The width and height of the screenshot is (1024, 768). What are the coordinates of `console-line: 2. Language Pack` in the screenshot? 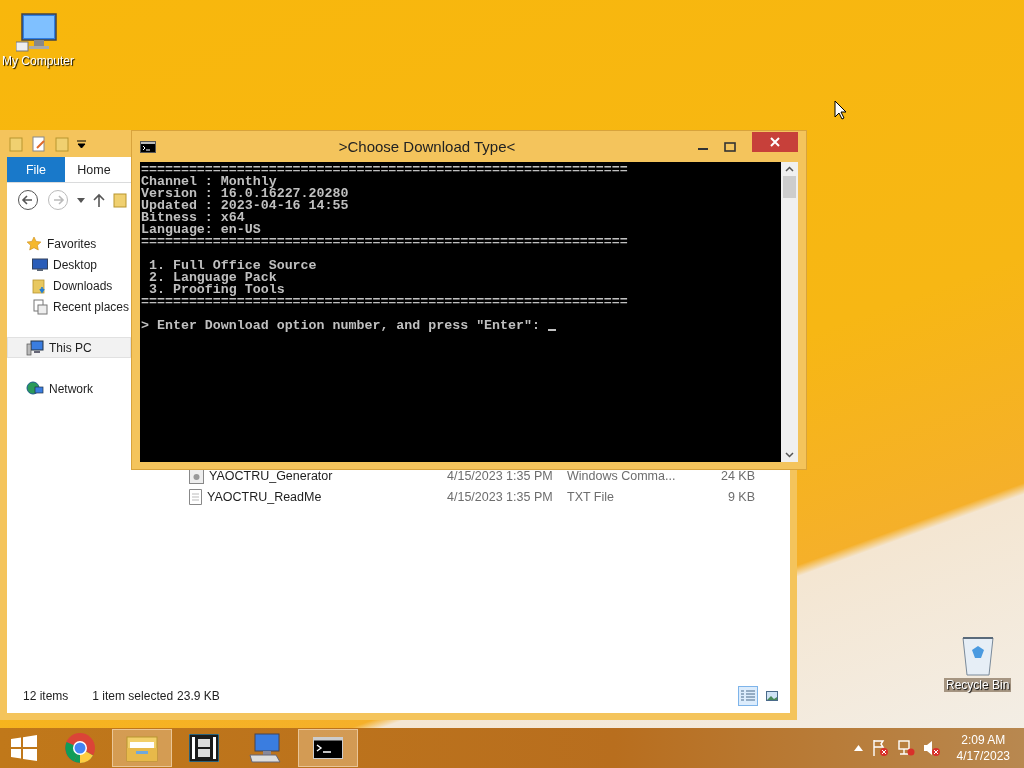 It's located at (212, 278).